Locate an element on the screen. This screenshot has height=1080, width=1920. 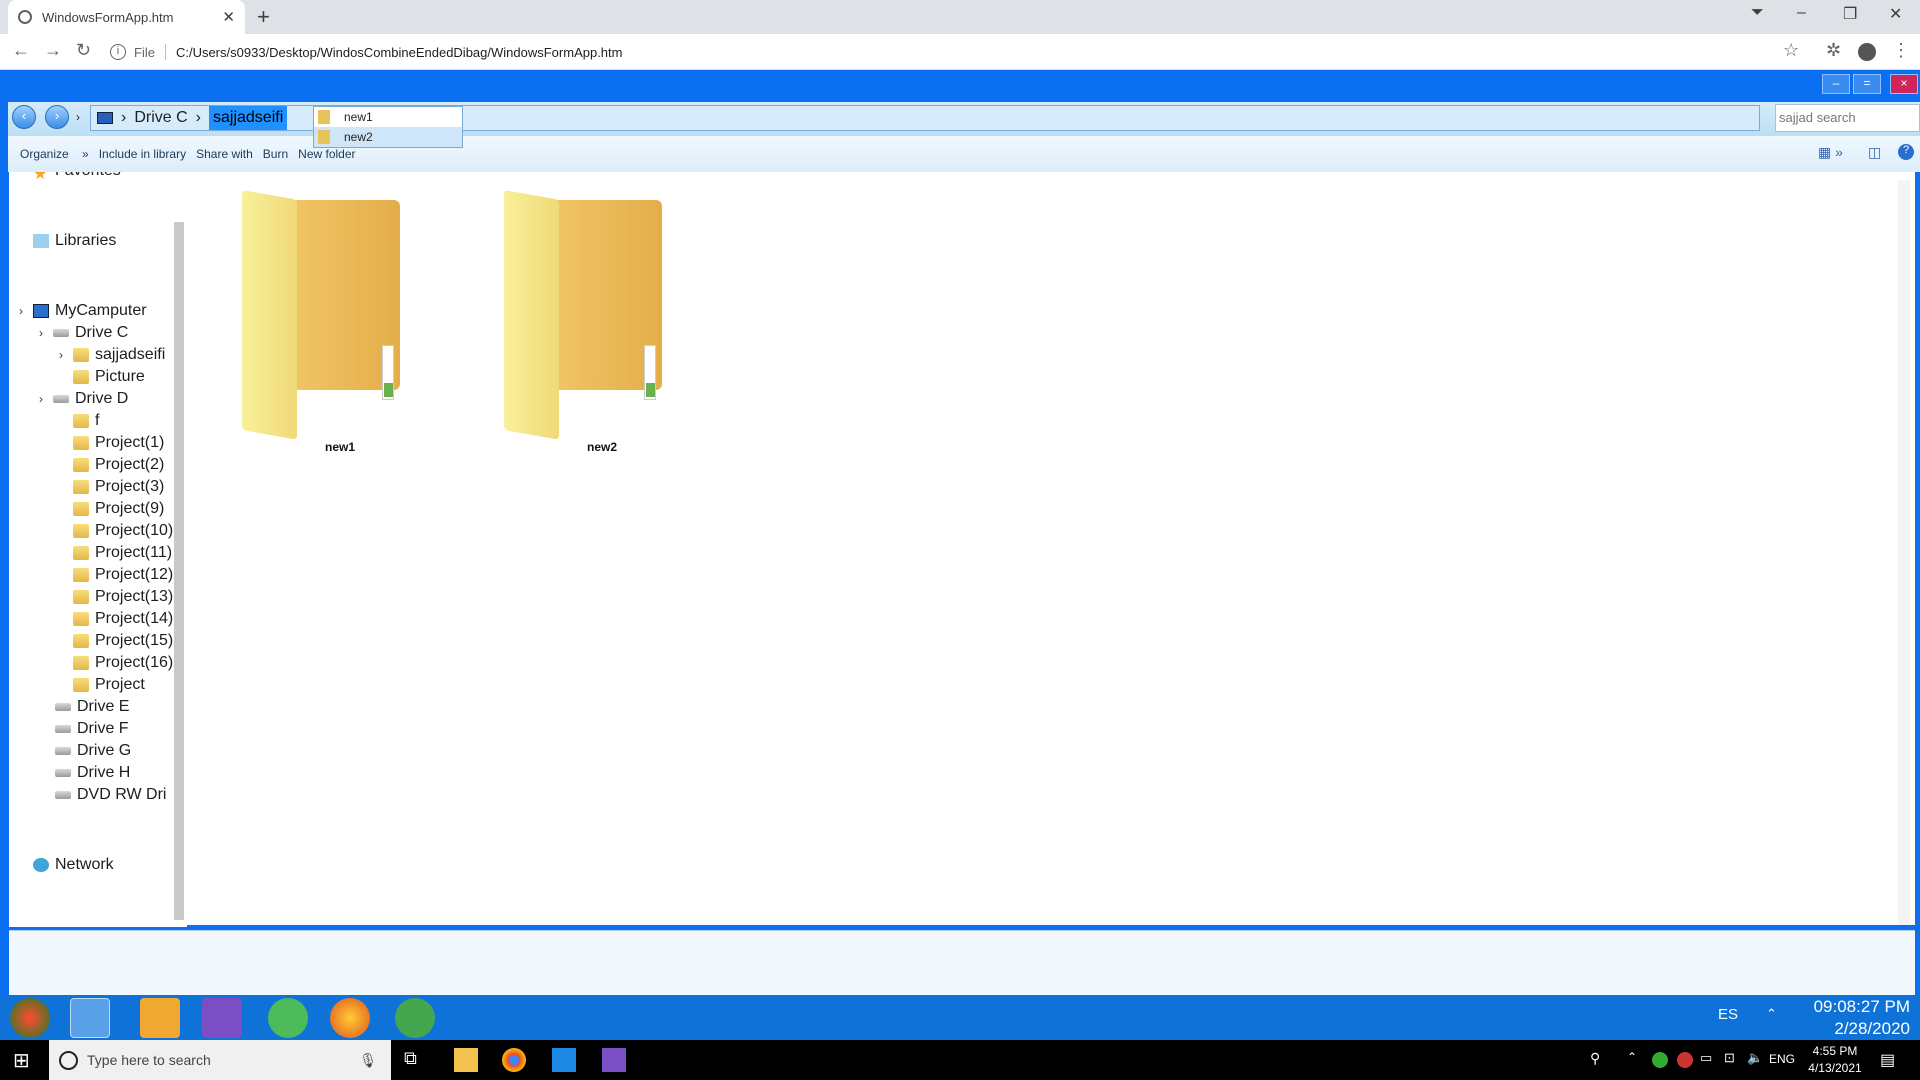
profile-avatar is located at coordinates (1867, 52).